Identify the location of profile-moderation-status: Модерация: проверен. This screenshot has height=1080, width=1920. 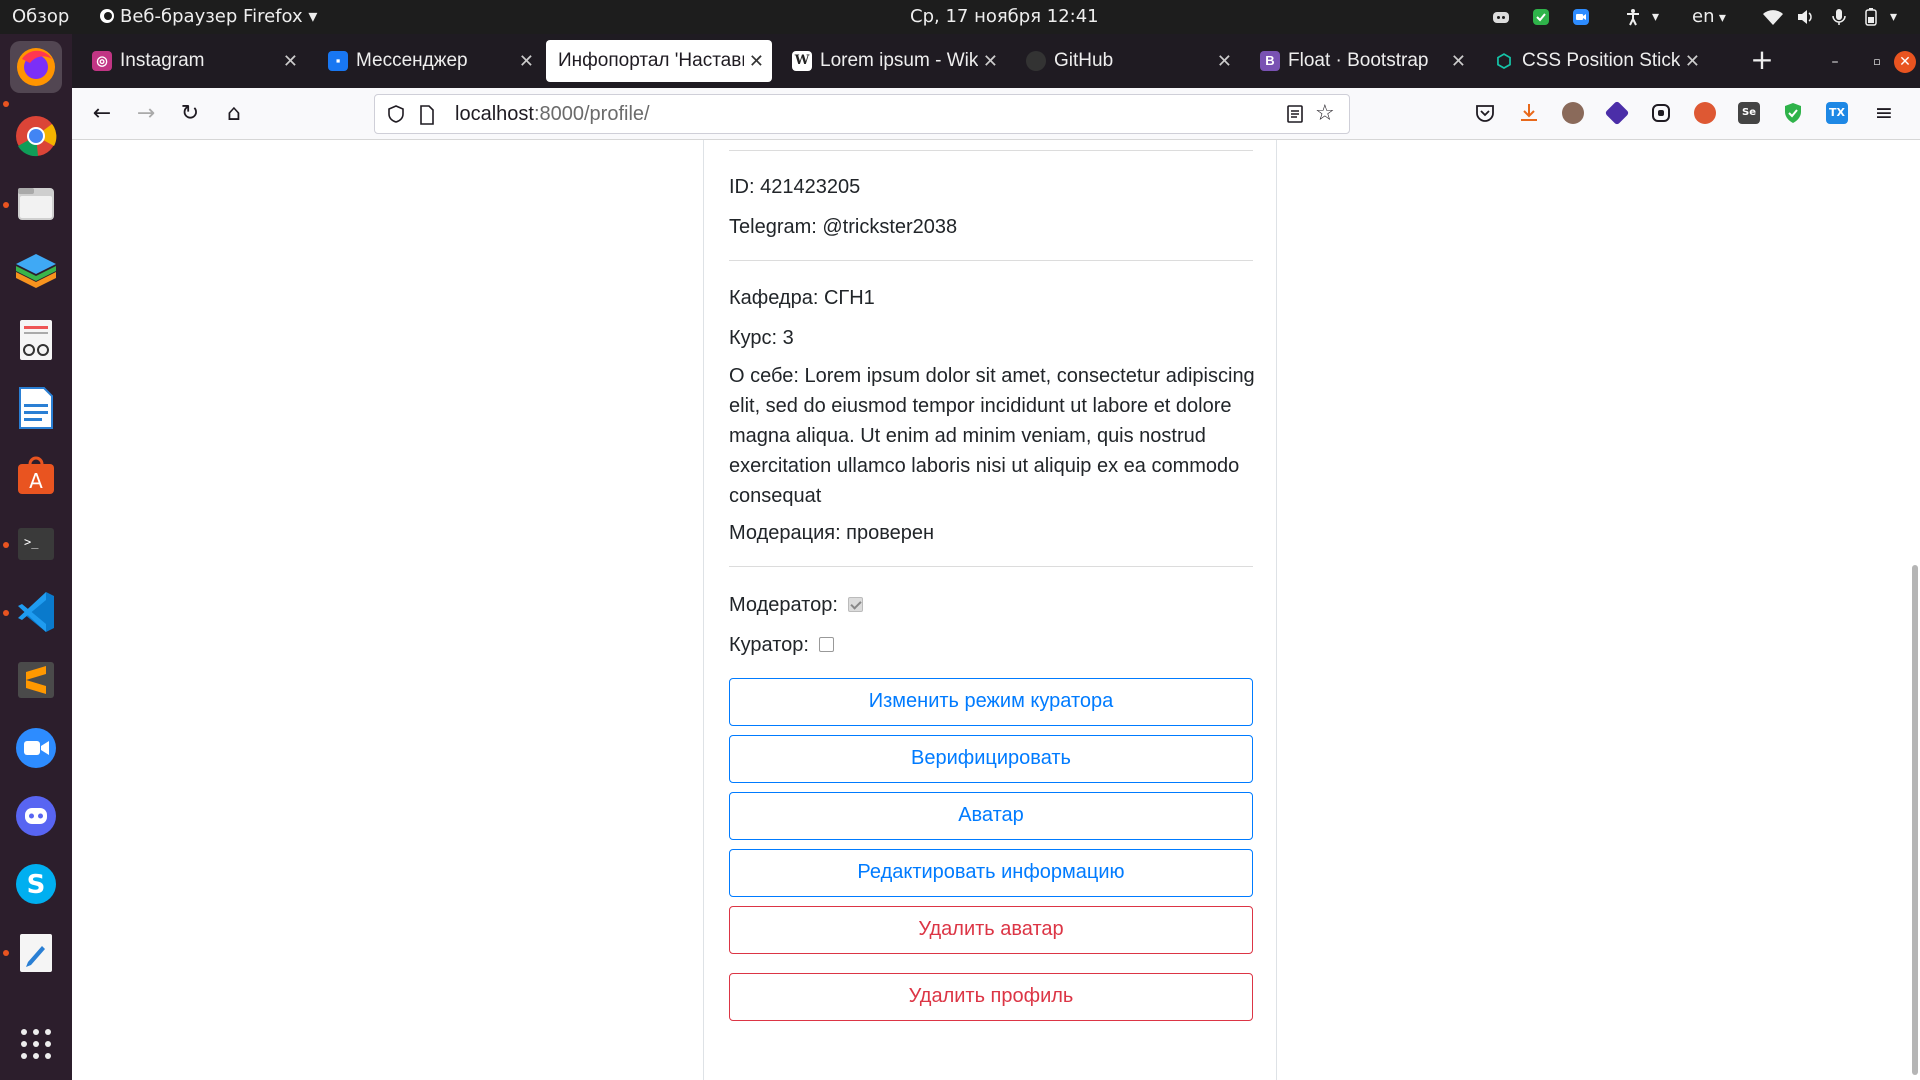
(832, 533).